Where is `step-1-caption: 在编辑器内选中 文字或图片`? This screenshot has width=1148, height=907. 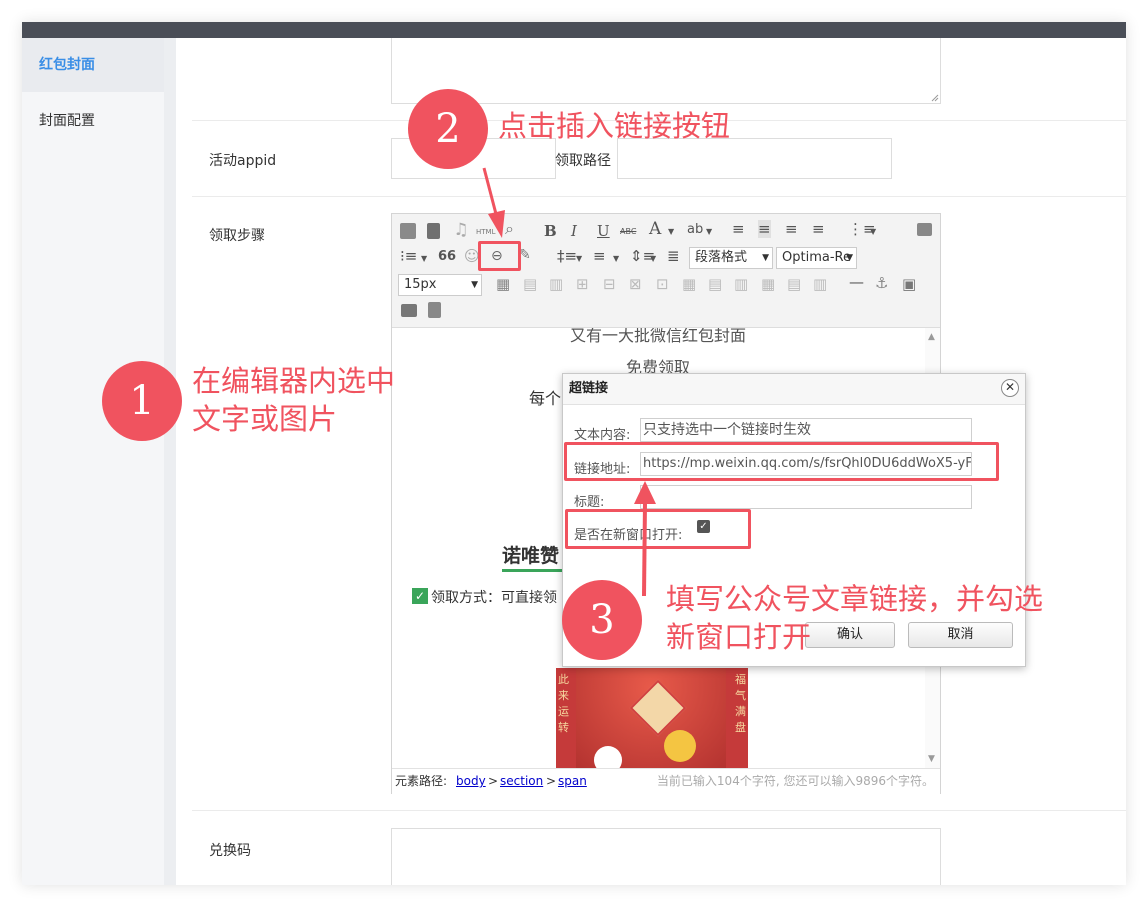 step-1-caption: 在编辑器内选中 文字或图片 is located at coordinates (293, 400).